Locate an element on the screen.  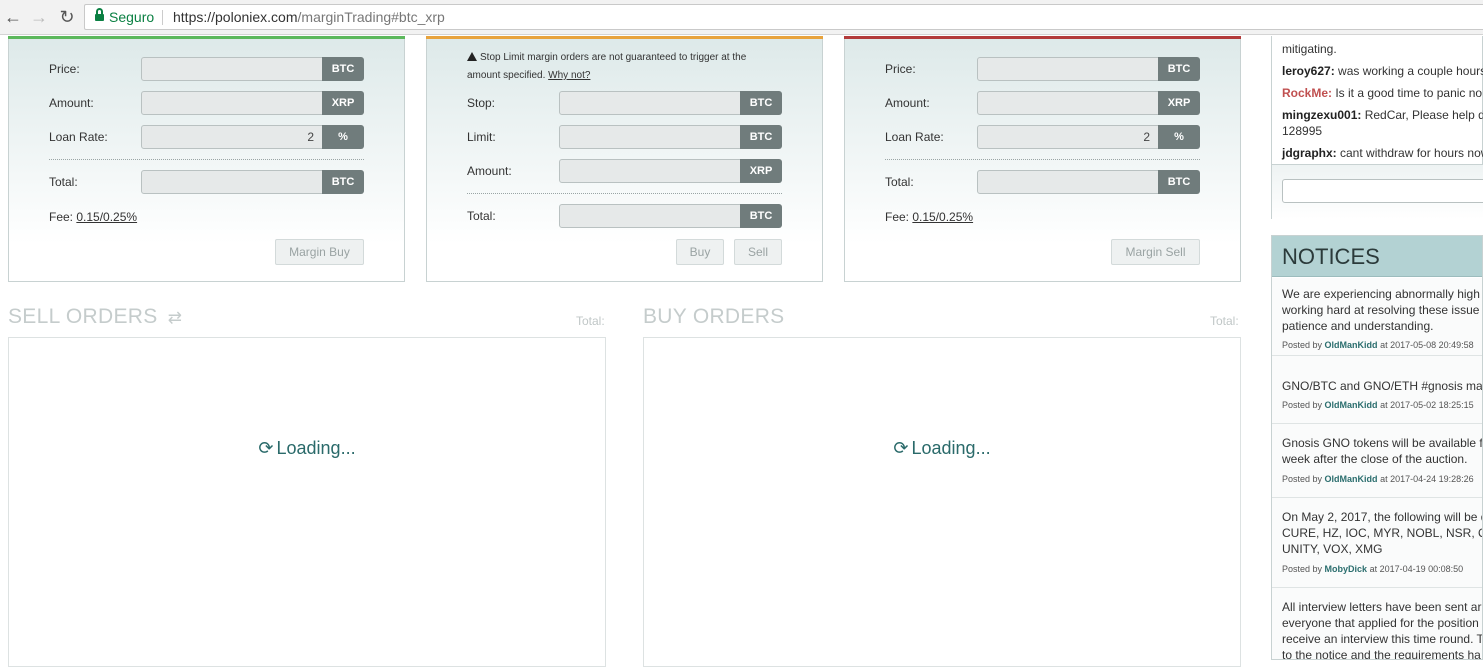
stop-total-unit: BTC is located at coordinates (761, 216).